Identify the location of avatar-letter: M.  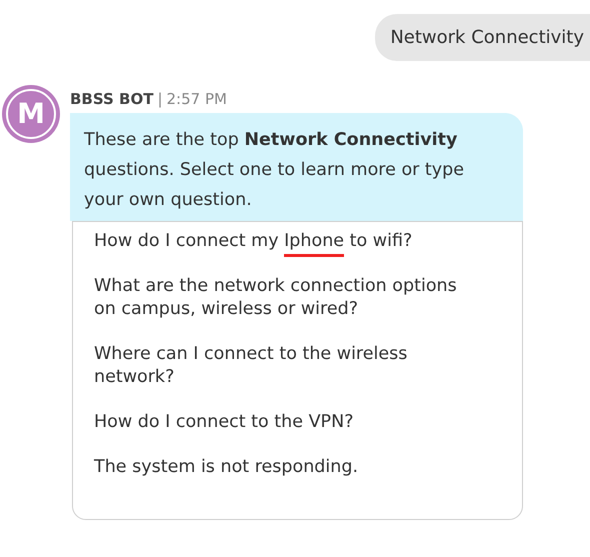
(31, 114).